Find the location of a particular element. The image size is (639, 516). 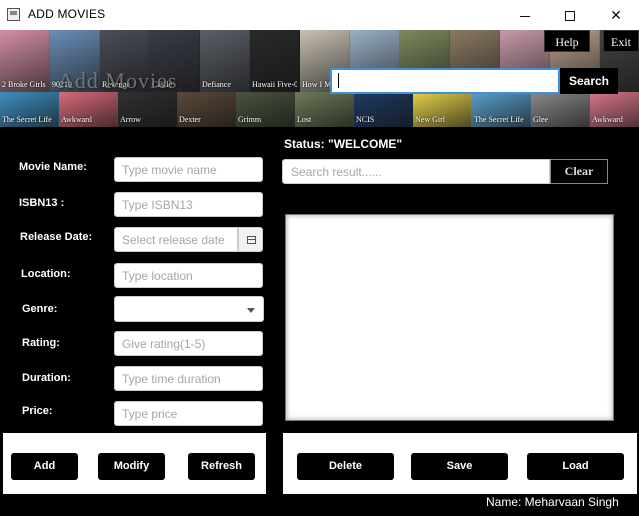

save-button: Save is located at coordinates (459, 466).